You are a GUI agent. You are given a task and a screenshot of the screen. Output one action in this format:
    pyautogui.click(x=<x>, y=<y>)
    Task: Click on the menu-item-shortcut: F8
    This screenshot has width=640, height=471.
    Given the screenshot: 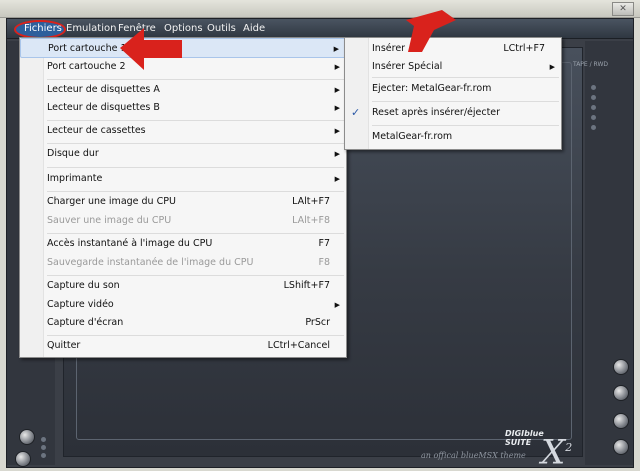 What is the action you would take?
    pyautogui.click(x=324, y=262)
    